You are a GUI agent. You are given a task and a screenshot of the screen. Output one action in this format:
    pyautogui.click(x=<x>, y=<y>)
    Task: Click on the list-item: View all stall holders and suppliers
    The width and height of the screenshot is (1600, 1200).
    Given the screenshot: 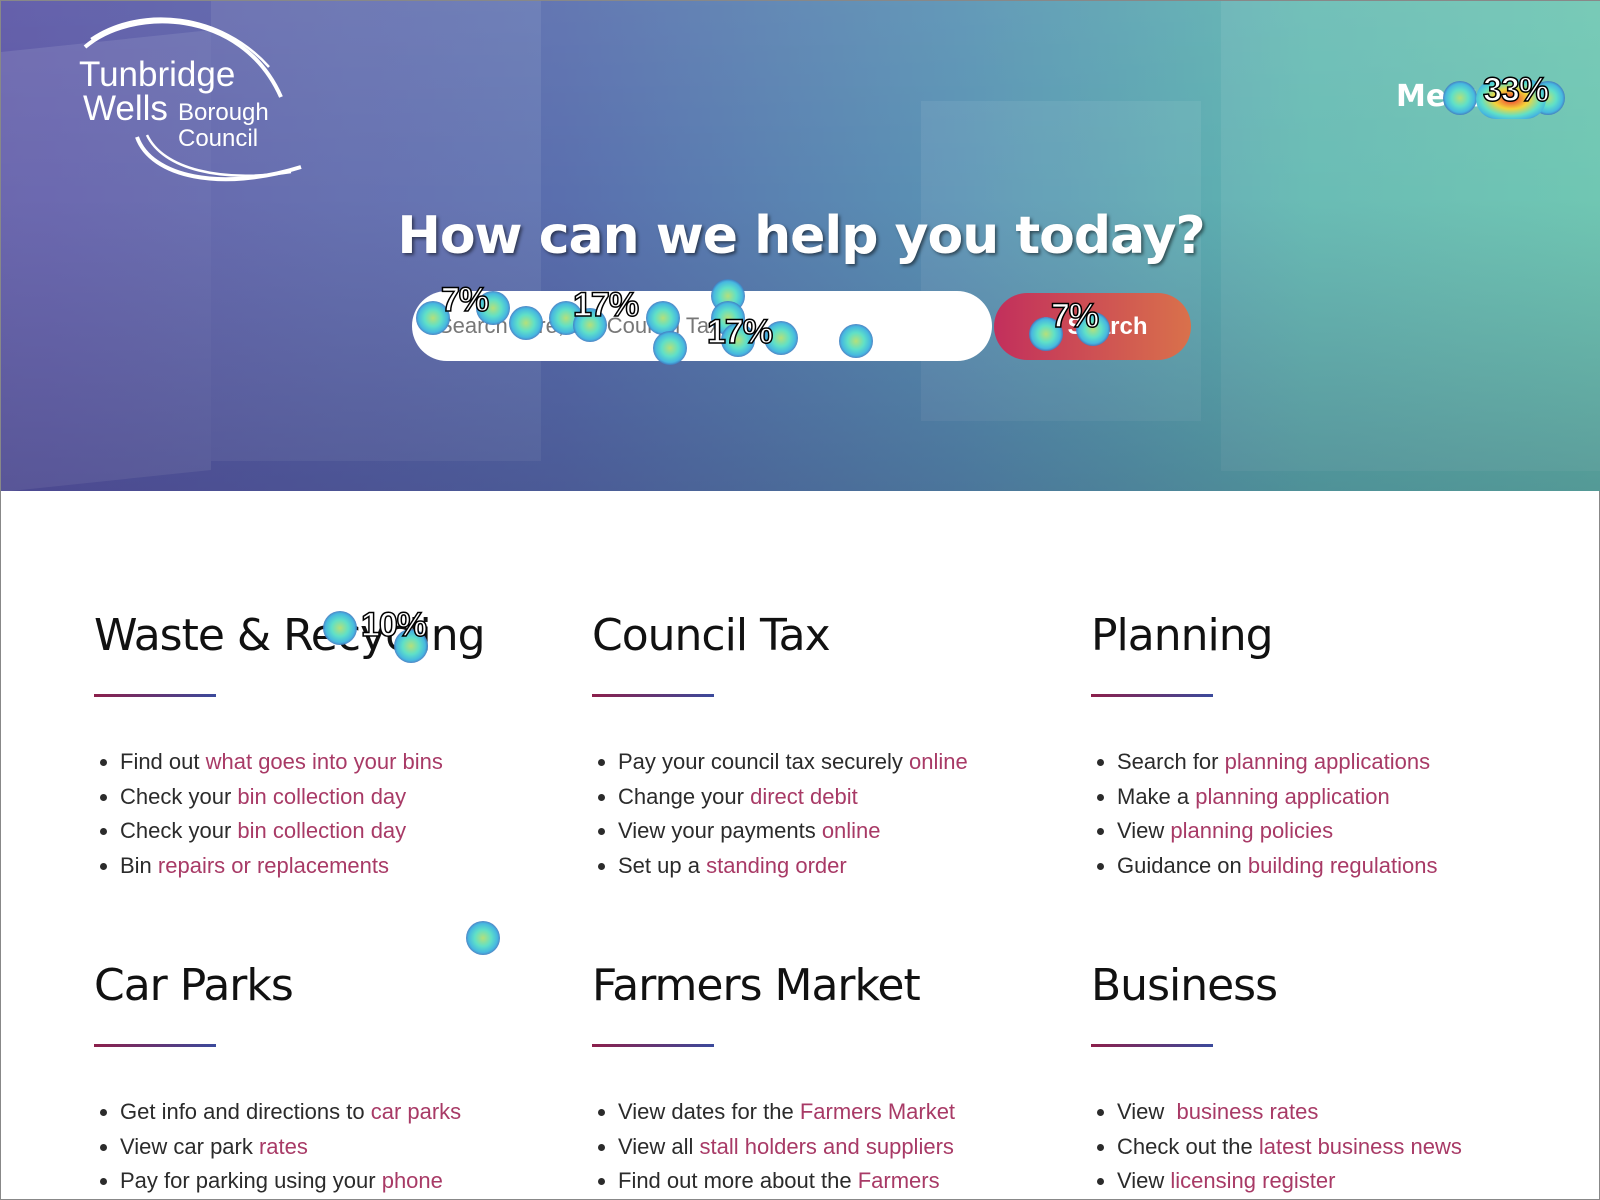 What is the action you would take?
    pyautogui.click(x=835, y=1147)
    